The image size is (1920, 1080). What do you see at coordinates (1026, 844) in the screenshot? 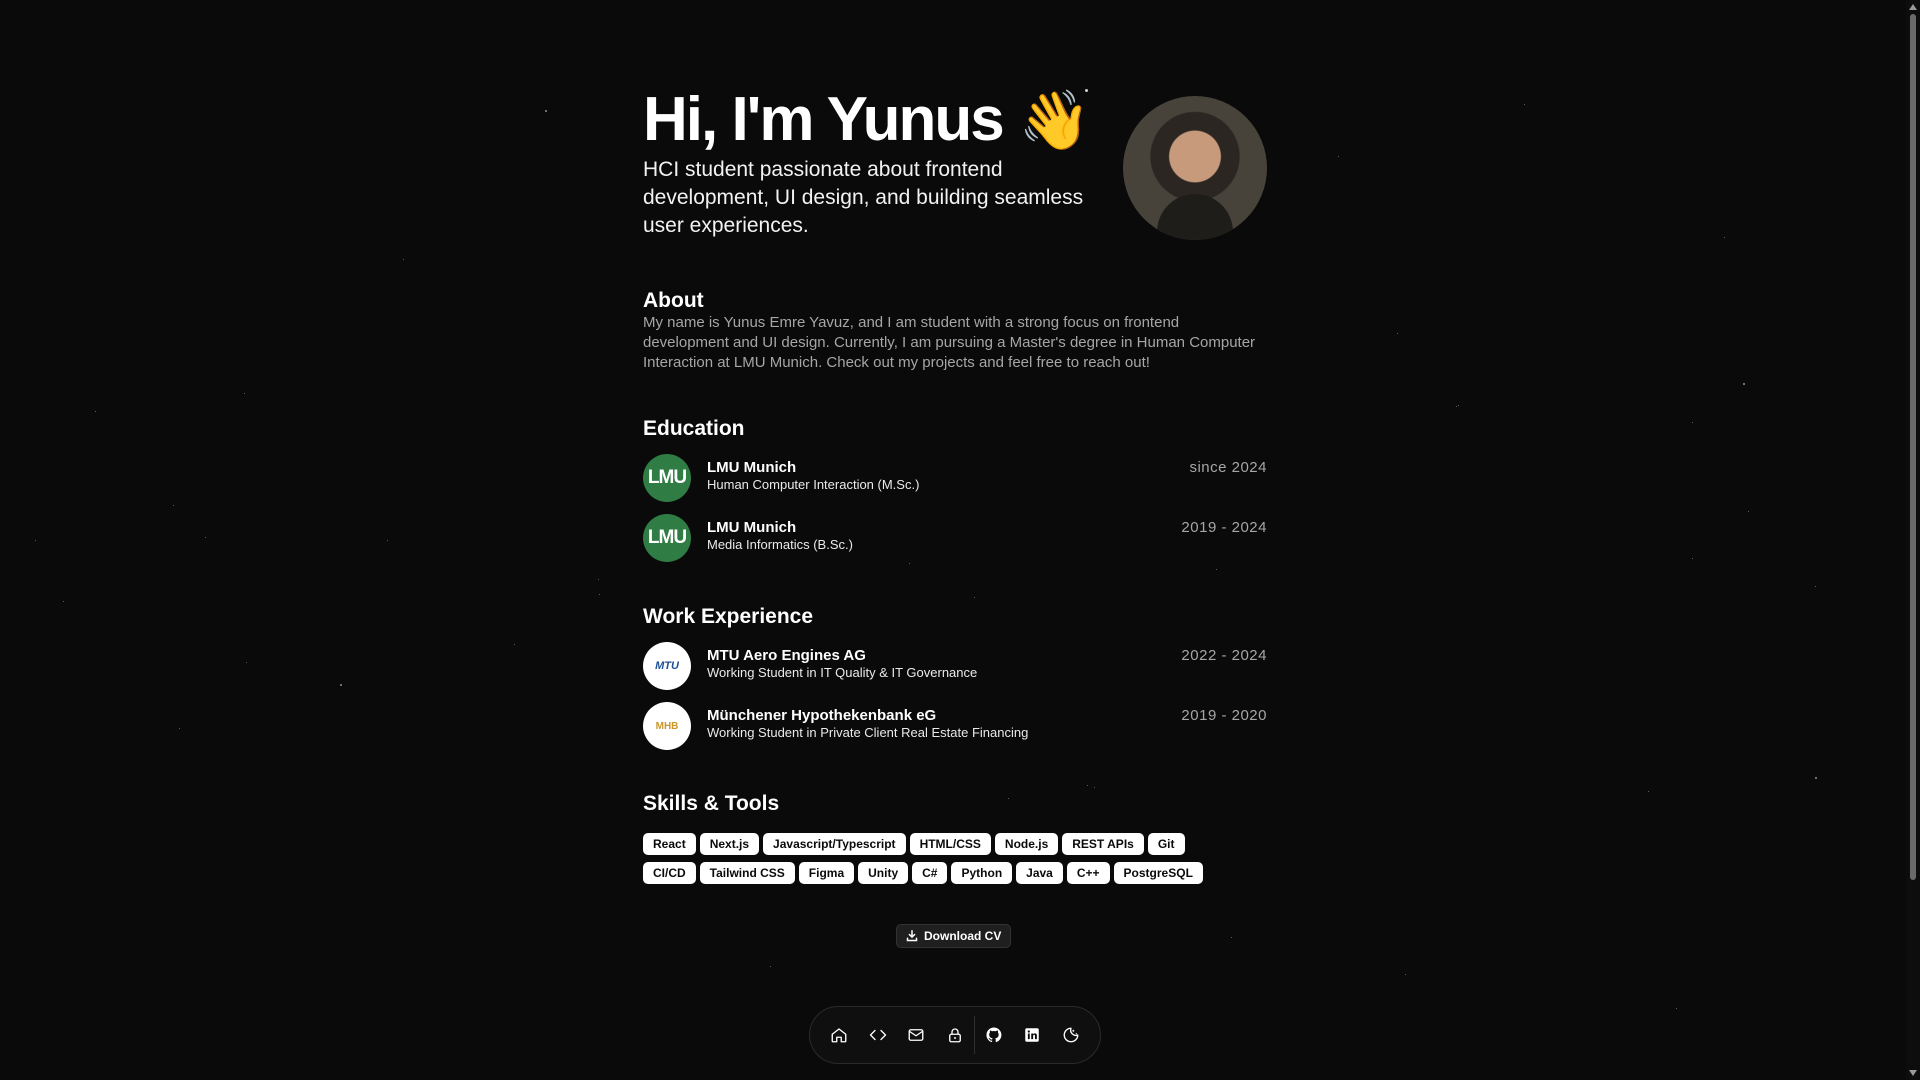
I see `skill-chip: Node.js` at bounding box center [1026, 844].